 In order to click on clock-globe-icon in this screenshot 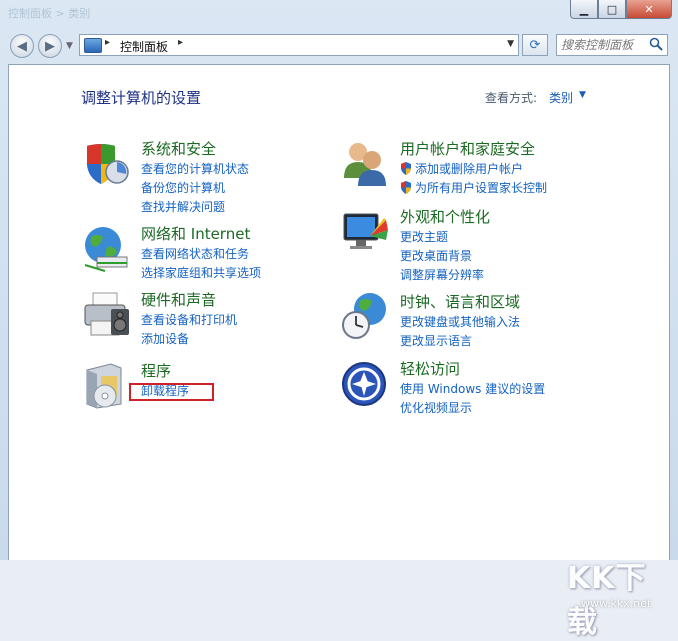, I will do `click(365, 316)`.